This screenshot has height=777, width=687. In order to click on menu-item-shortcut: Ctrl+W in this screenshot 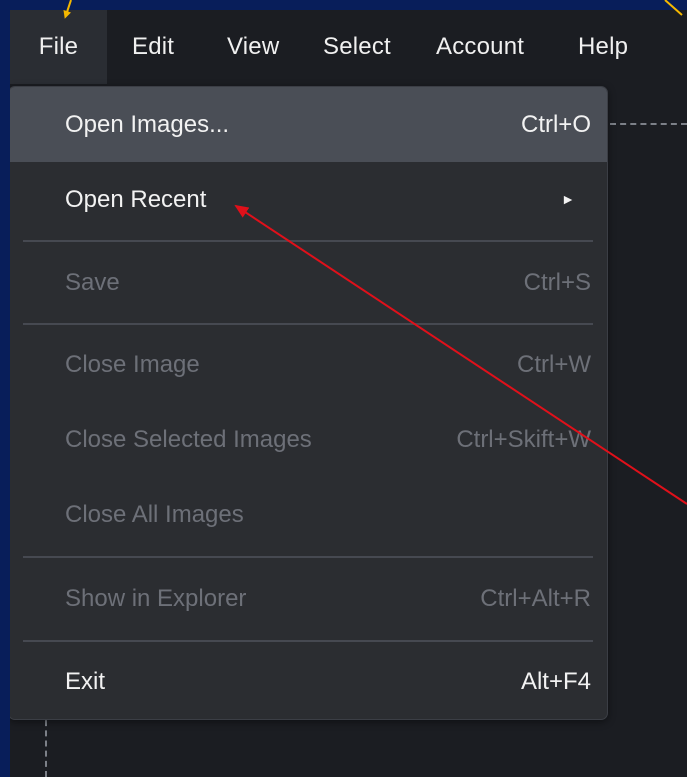, I will do `click(554, 364)`.